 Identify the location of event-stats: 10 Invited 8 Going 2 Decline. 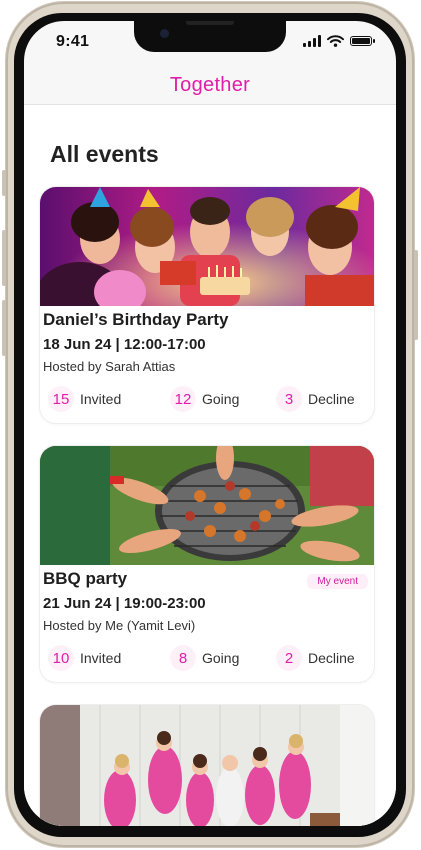
(207, 660).